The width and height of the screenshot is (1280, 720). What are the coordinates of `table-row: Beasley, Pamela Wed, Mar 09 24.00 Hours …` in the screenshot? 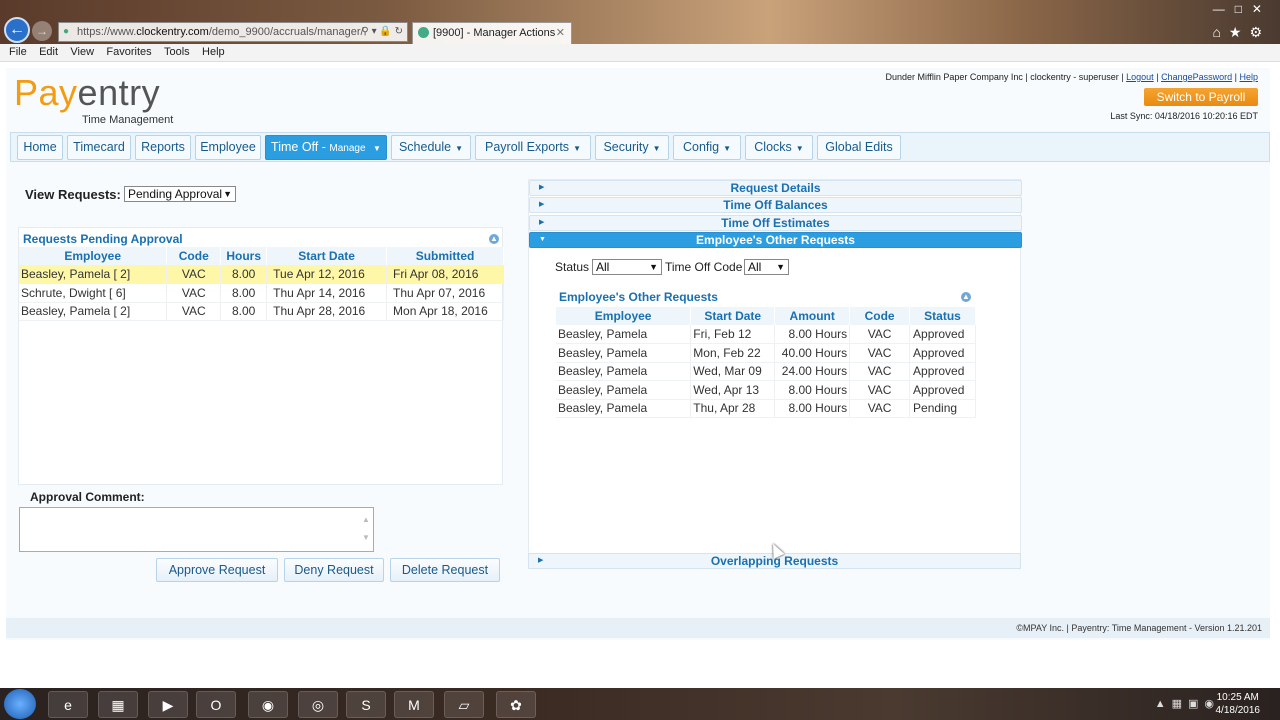 It's located at (766, 371).